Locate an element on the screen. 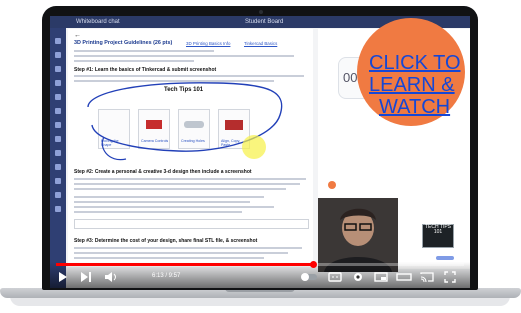  theater-button is located at coordinates (404, 277).